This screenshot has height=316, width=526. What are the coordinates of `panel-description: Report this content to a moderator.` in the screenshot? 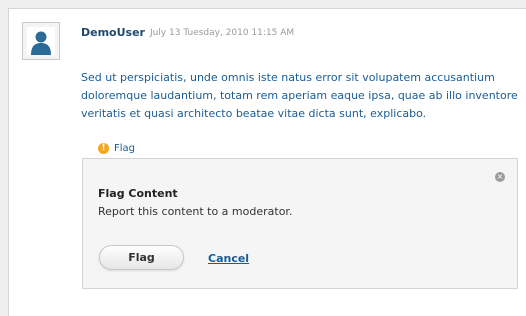 It's located at (195, 211).